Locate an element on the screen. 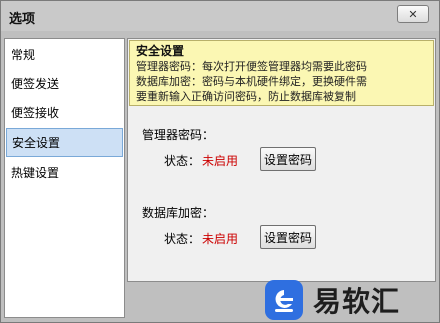  sidebar-item-note-receive: 便签接收 is located at coordinates (64, 113).